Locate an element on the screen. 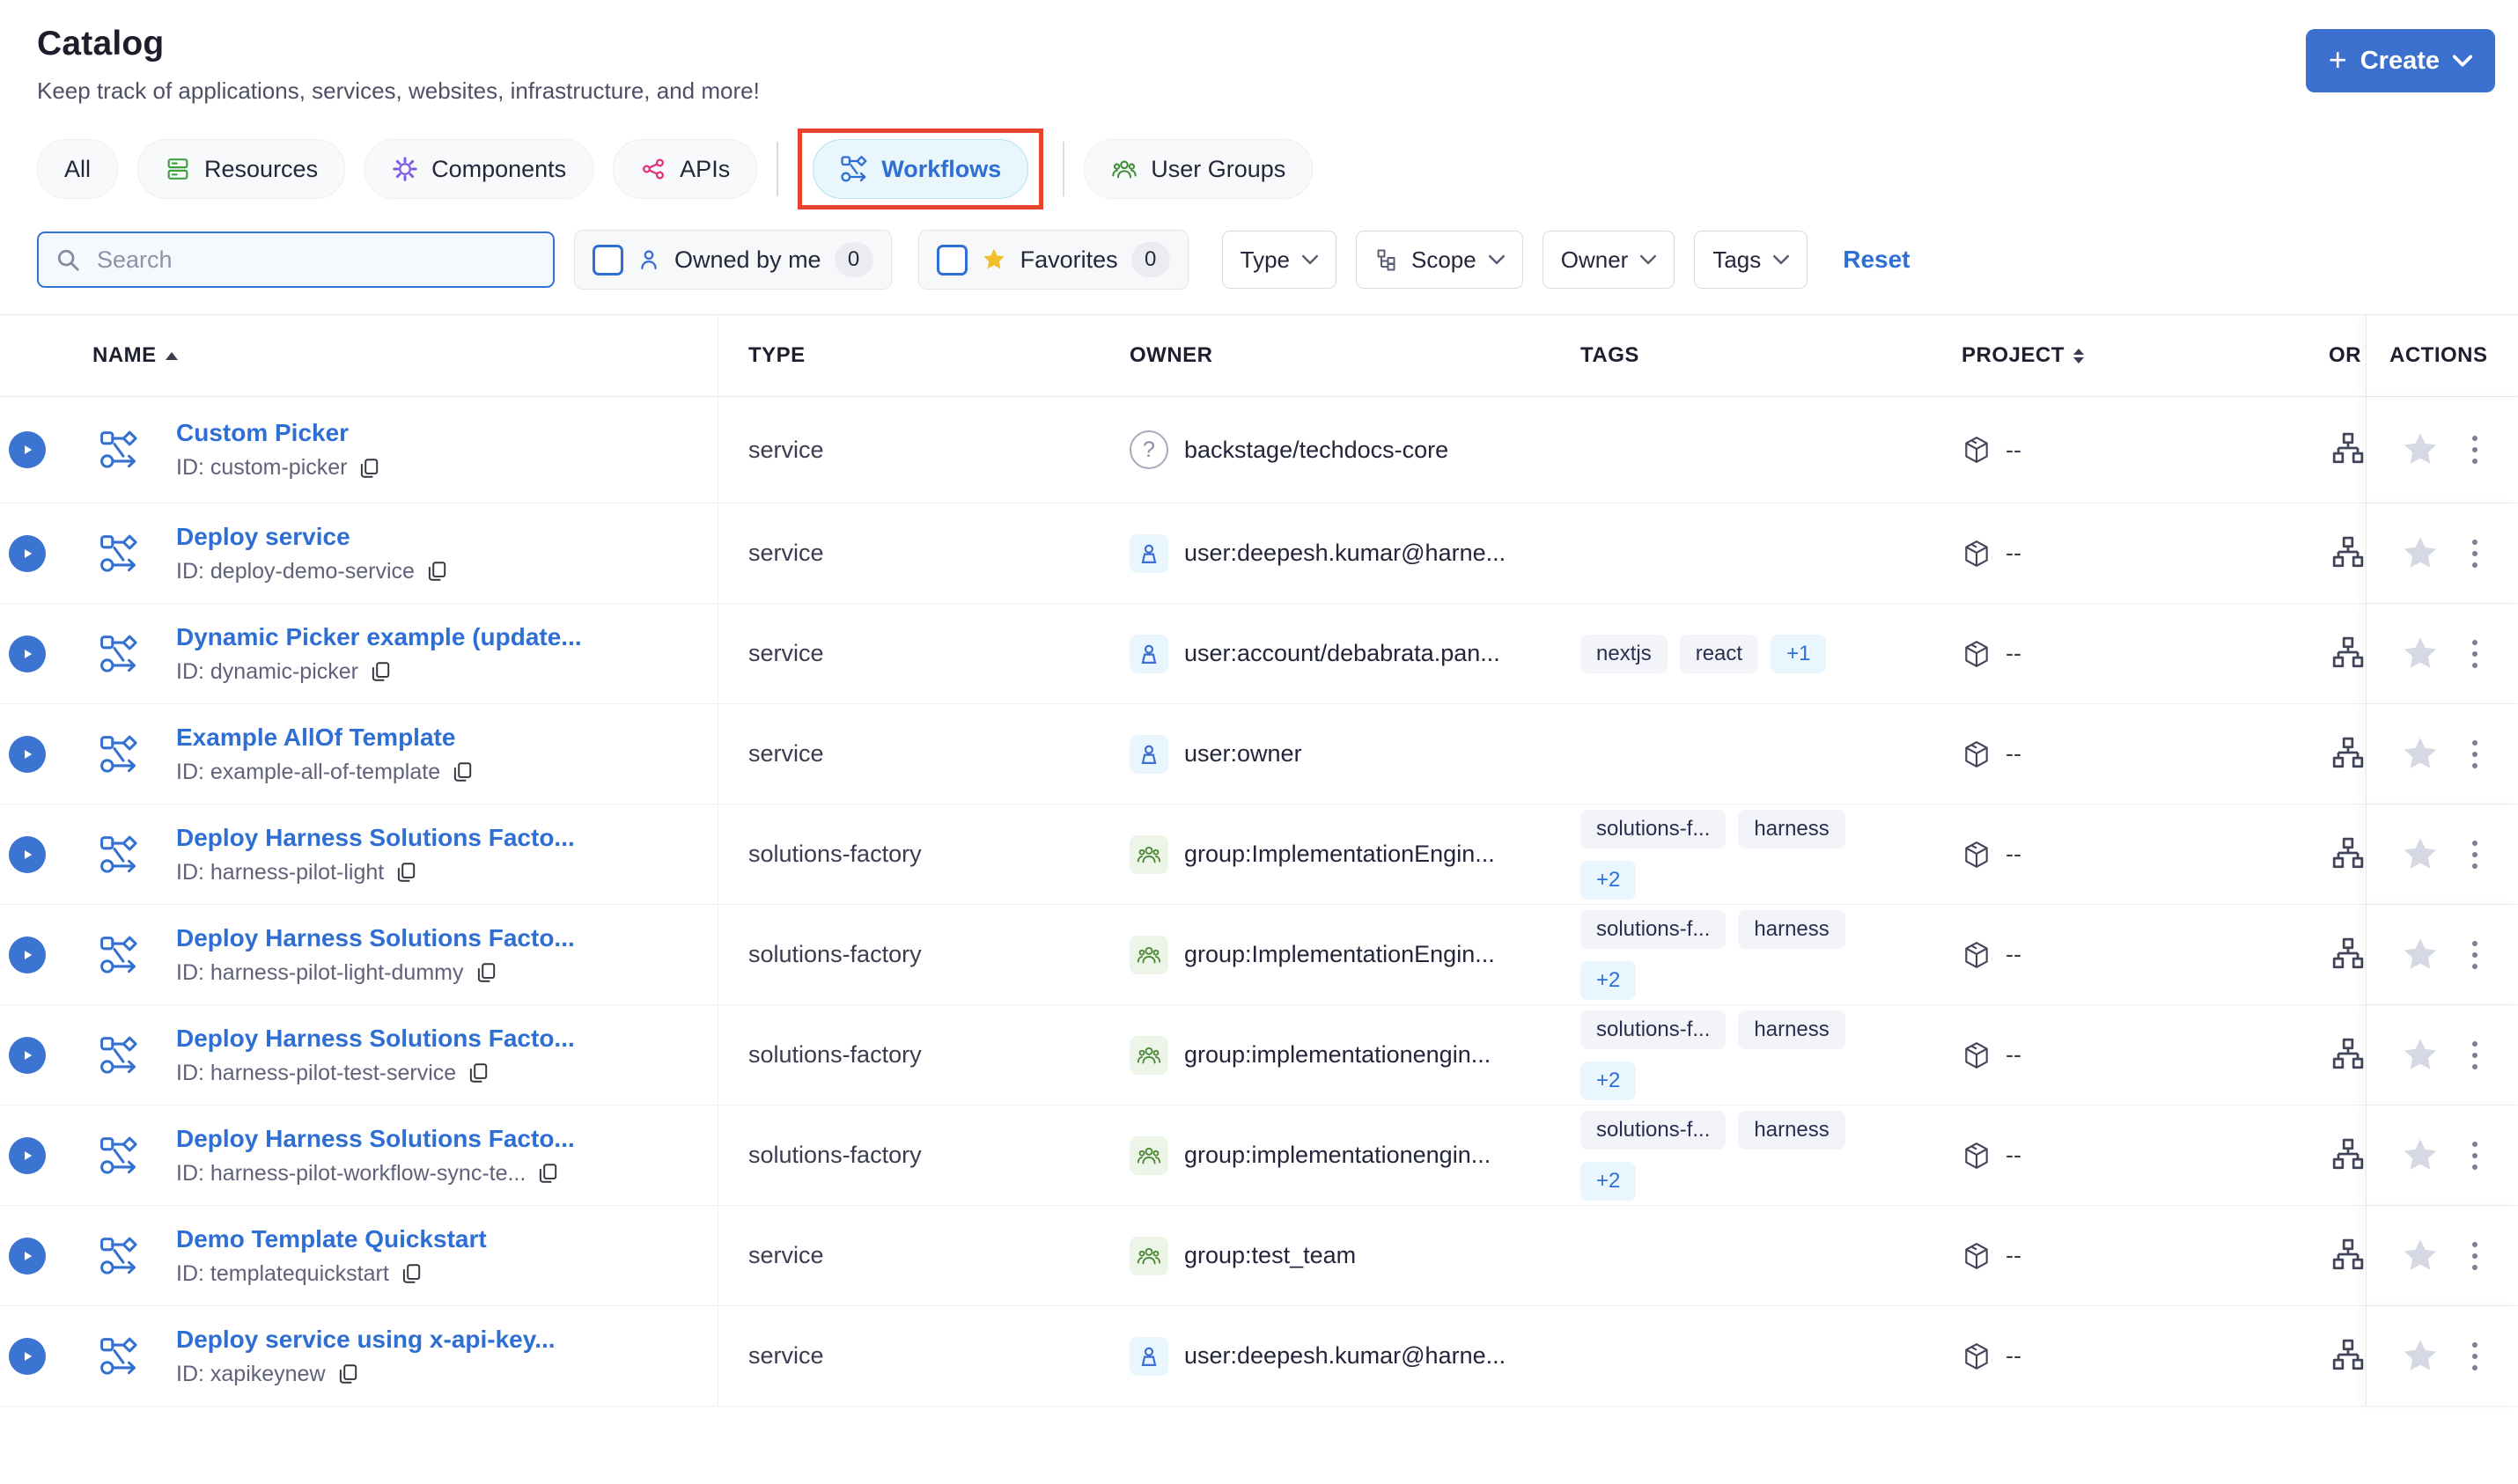 The image size is (2518, 1484). workflow-kind-cell is located at coordinates (119, 450).